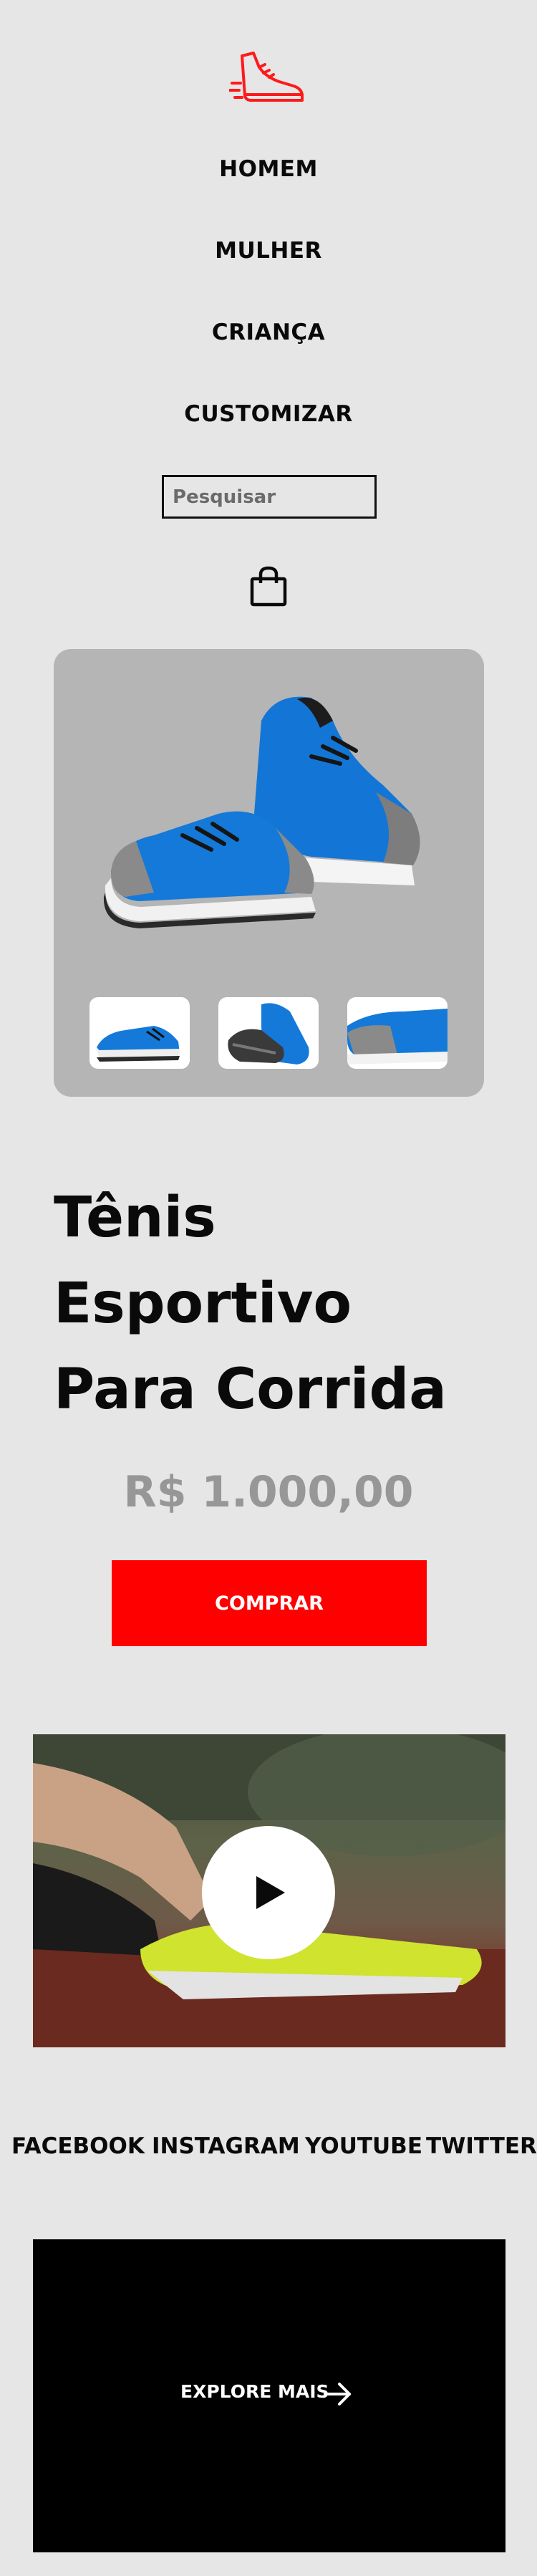  What do you see at coordinates (226, 2146) in the screenshot?
I see `social-link-instagram: INSTAGRAM` at bounding box center [226, 2146].